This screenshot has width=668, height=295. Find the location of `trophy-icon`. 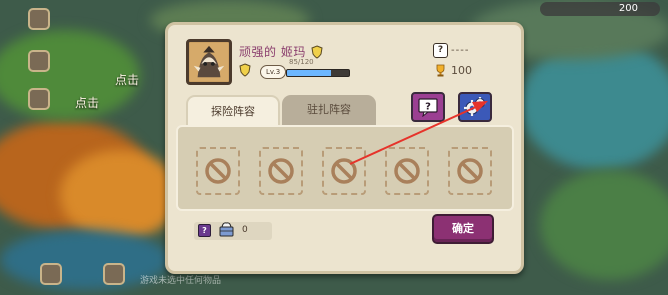

trophy-icon is located at coordinates (440, 70).